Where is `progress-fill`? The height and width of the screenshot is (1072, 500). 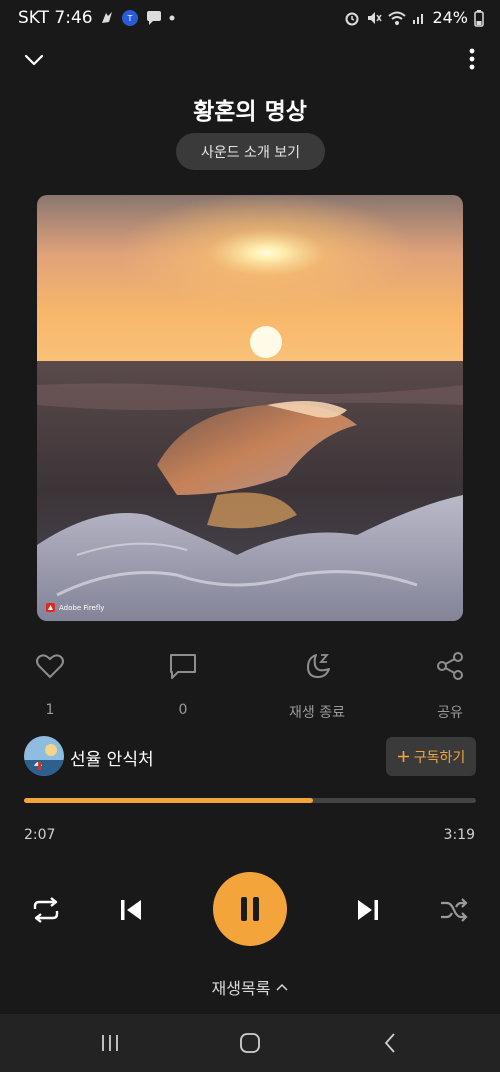 progress-fill is located at coordinates (168, 800).